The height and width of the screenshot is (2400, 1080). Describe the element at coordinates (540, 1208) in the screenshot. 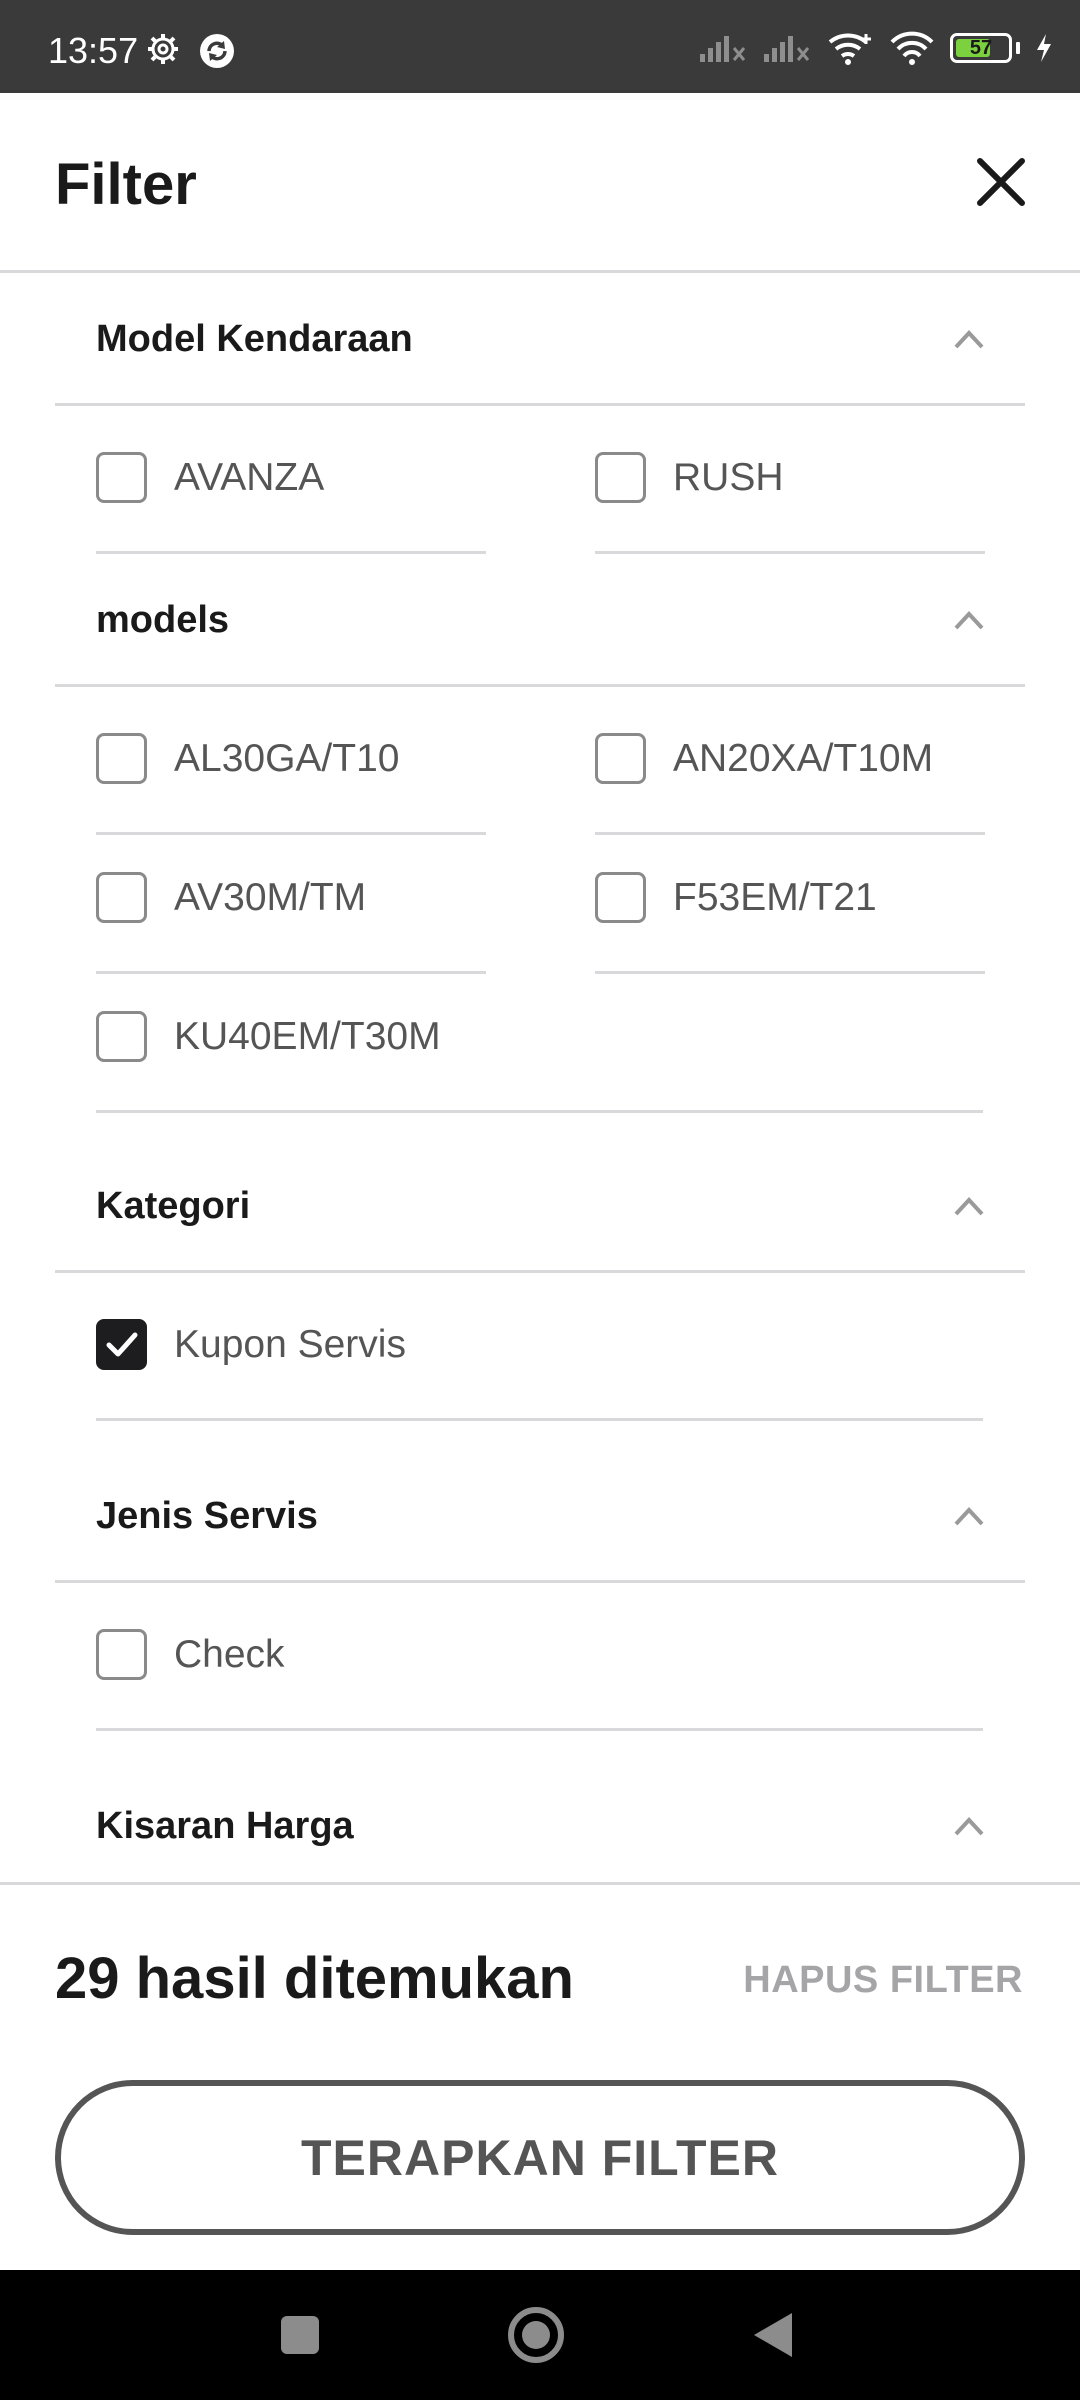

I see `section-kategori: Kategori` at that location.